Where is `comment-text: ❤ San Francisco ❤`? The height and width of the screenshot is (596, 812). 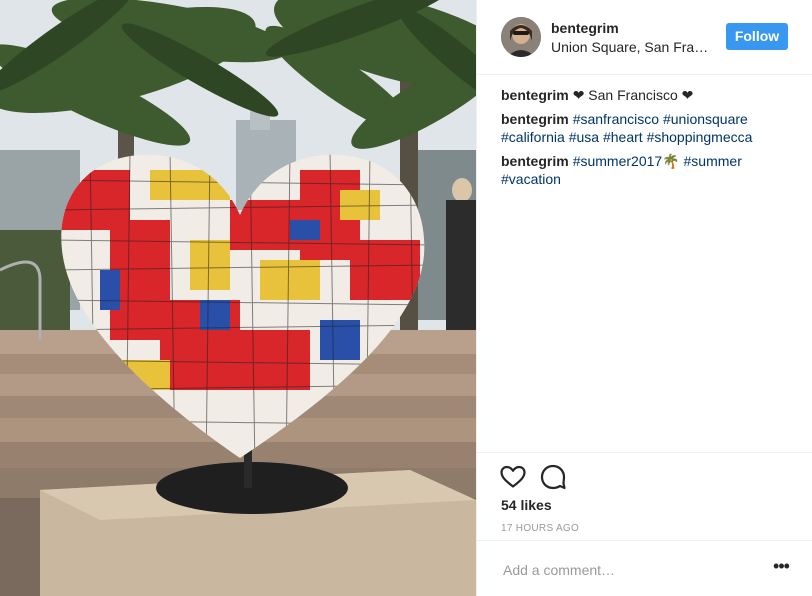
comment-text: ❤ San Francisco ❤ is located at coordinates (633, 95).